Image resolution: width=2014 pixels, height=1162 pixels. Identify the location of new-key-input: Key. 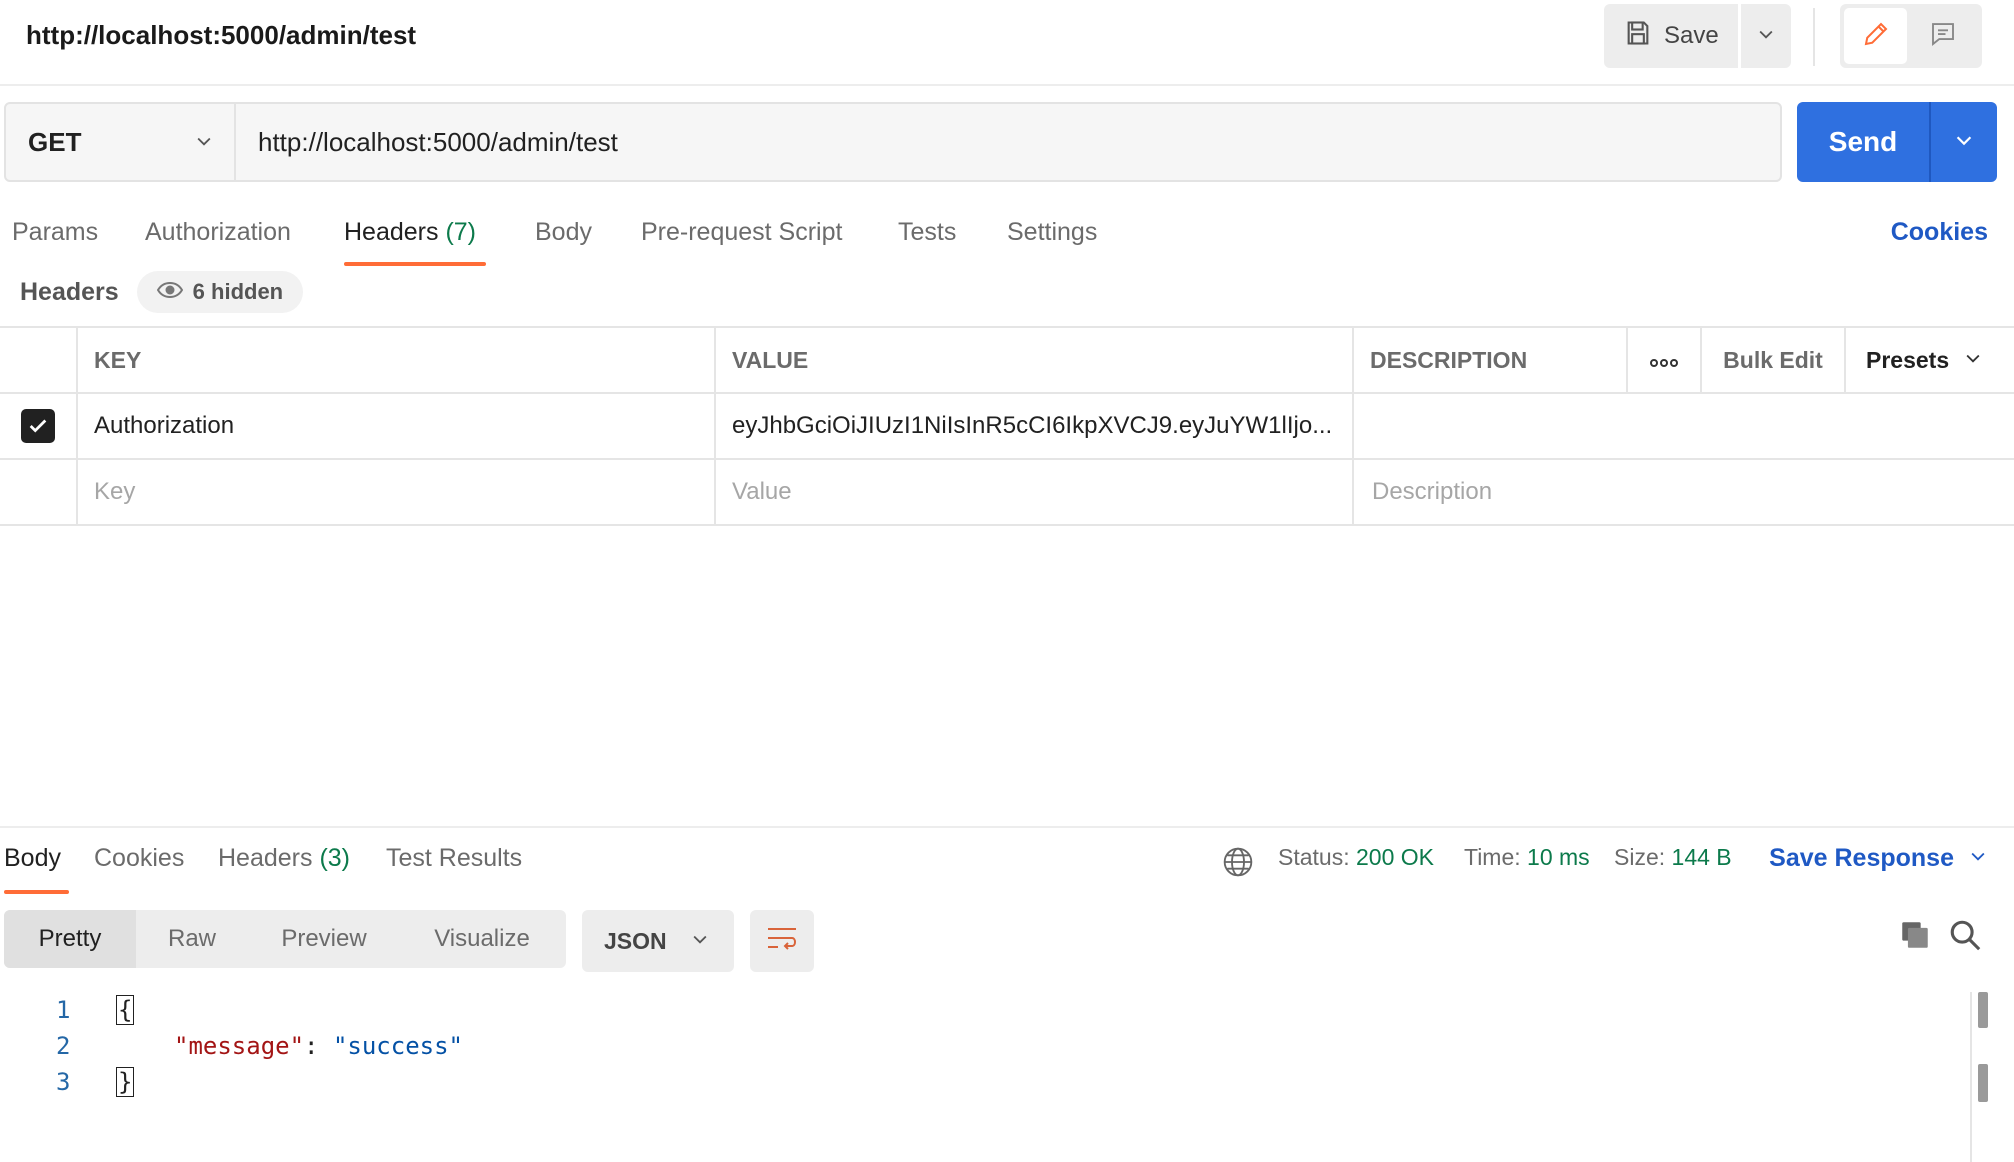
(397, 492).